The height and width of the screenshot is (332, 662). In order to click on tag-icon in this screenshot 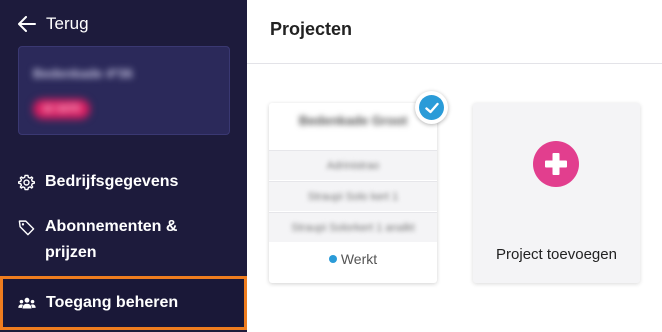, I will do `click(26, 228)`.